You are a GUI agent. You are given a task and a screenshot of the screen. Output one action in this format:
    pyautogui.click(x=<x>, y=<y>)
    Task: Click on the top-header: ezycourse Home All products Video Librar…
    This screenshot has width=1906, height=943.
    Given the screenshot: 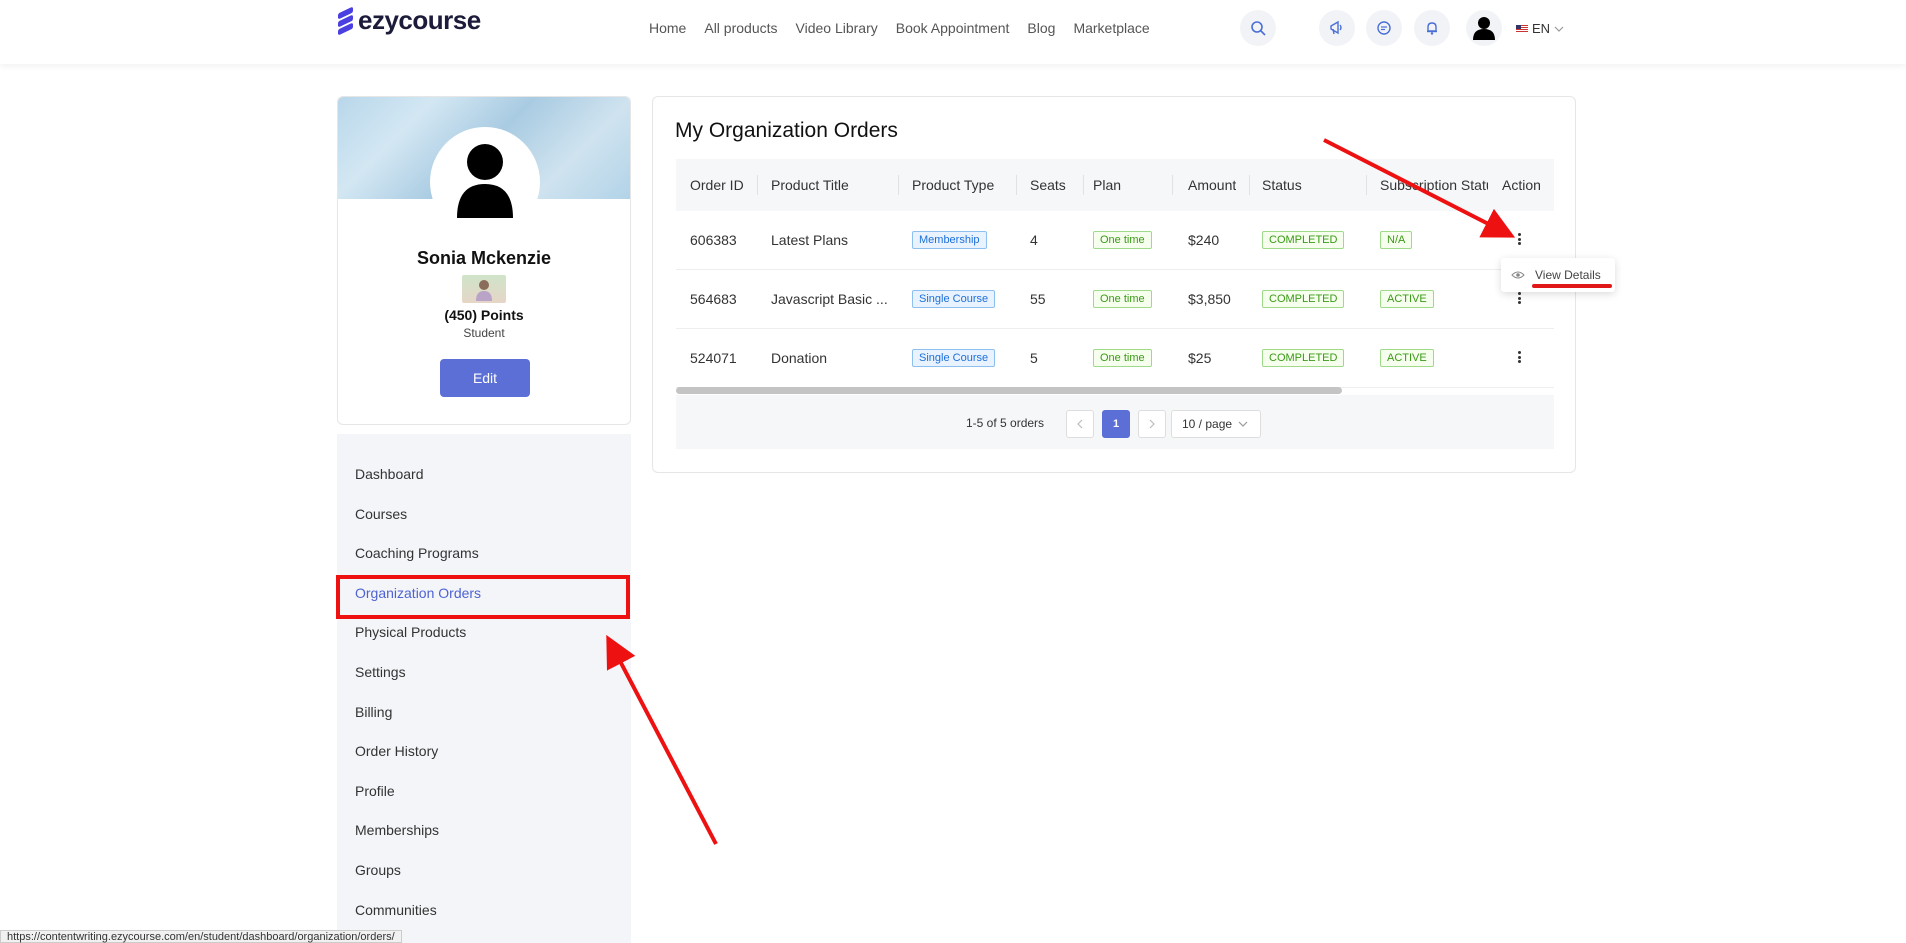 What is the action you would take?
    pyautogui.click(x=953, y=32)
    